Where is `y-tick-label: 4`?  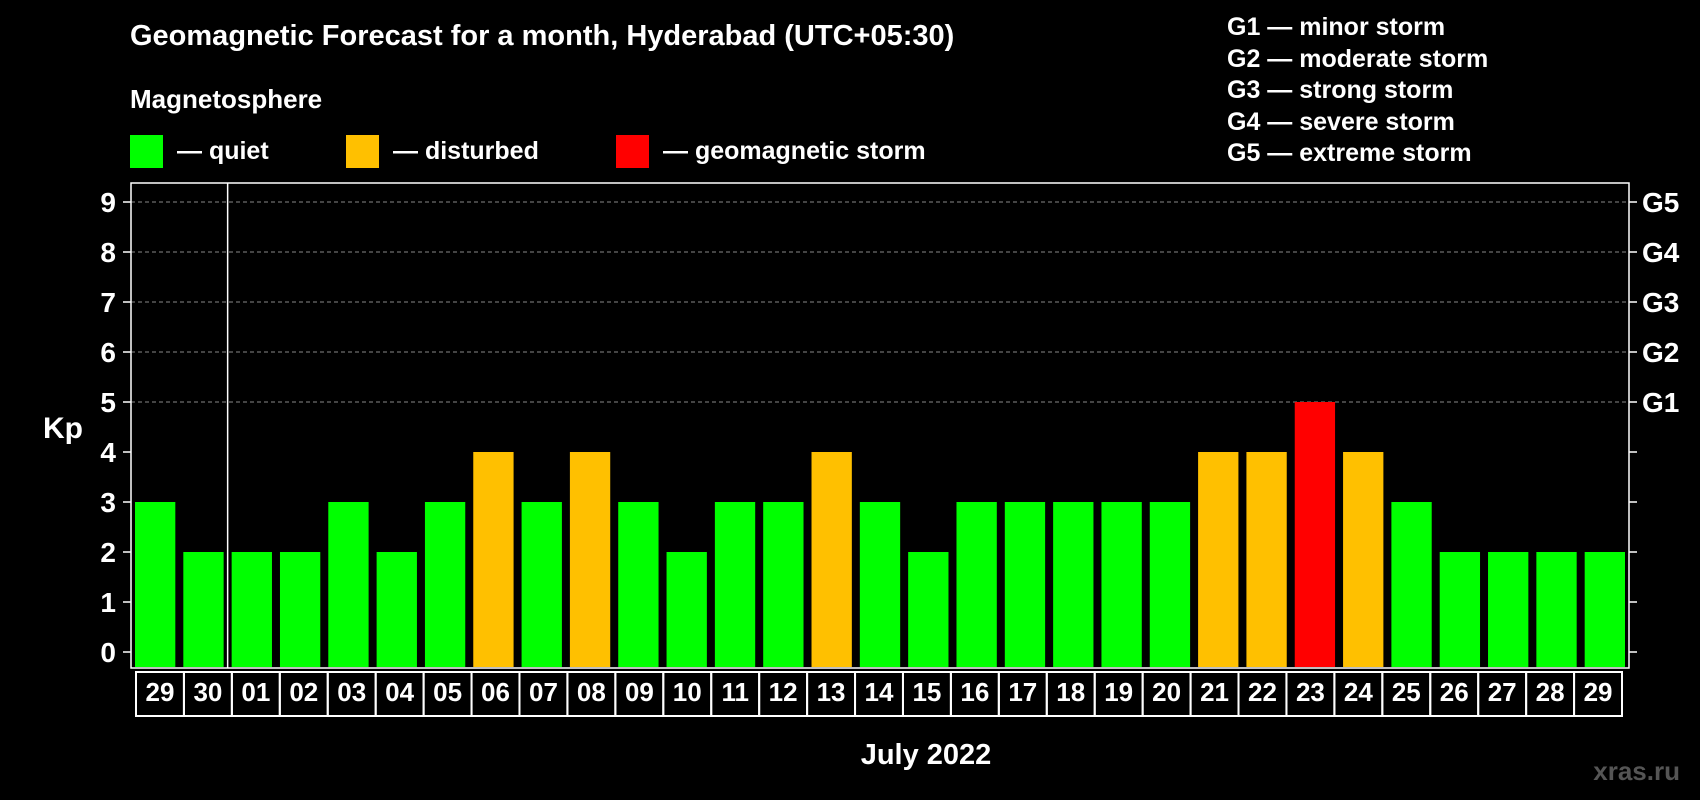 y-tick-label: 4 is located at coordinates (108, 452).